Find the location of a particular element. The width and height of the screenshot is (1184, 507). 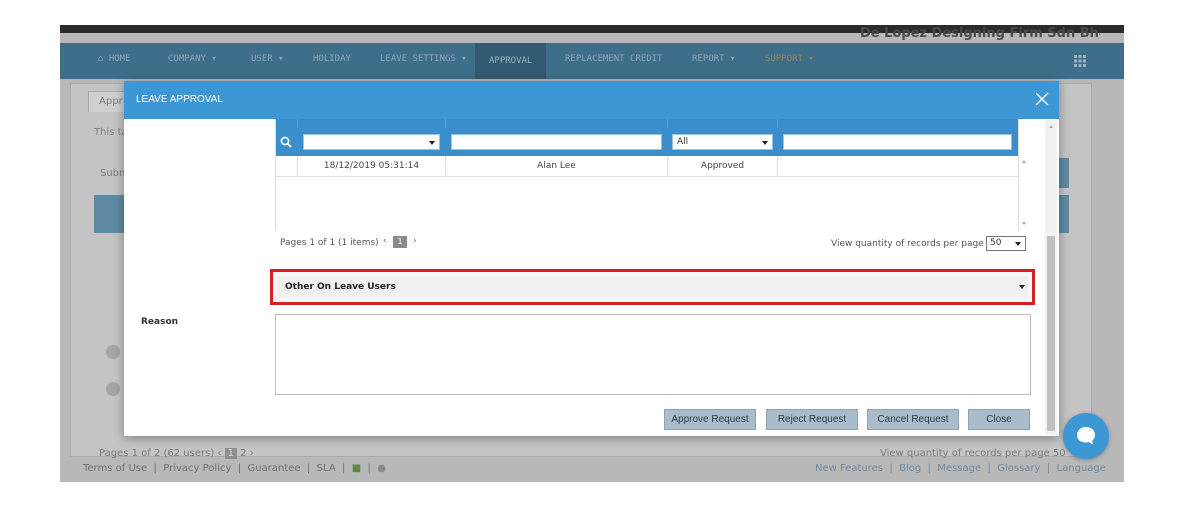

chat-icon is located at coordinates (1086, 436).